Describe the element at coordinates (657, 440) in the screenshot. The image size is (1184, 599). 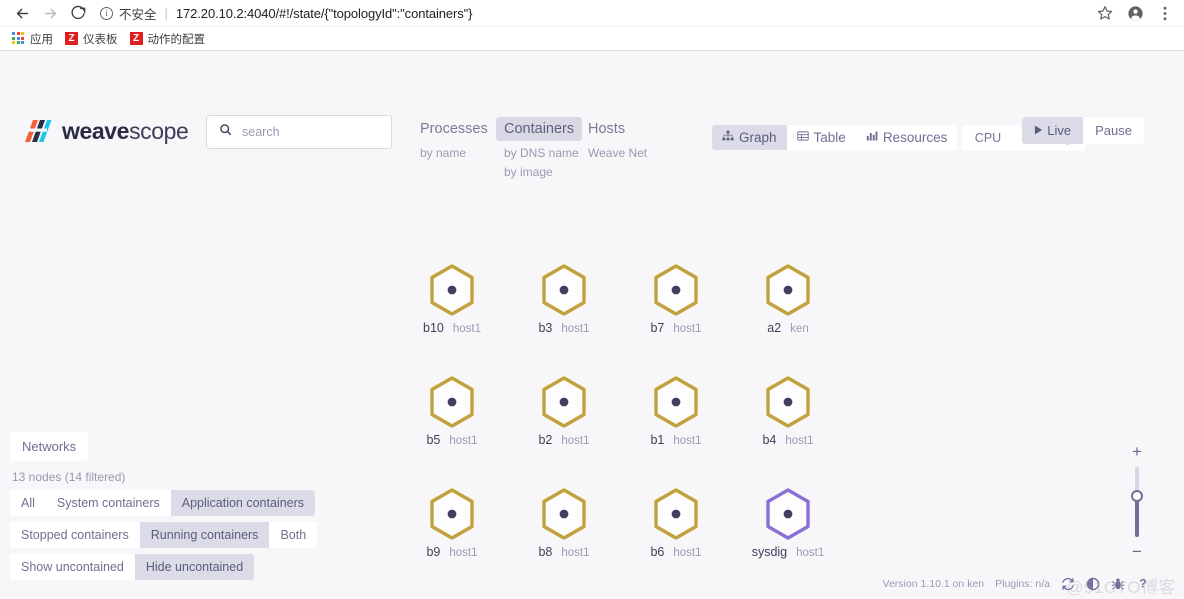
I see `node-label: b1` at that location.